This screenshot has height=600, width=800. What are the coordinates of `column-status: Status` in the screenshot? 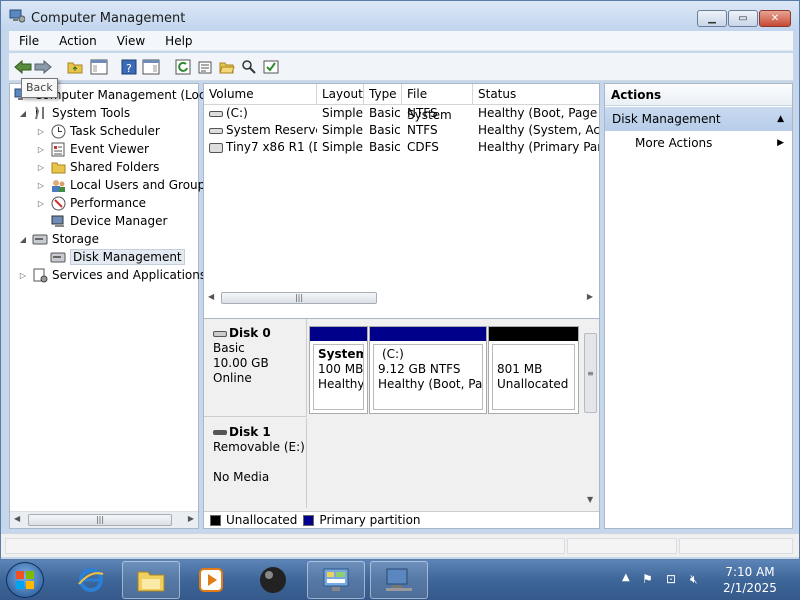 It's located at (536, 94).